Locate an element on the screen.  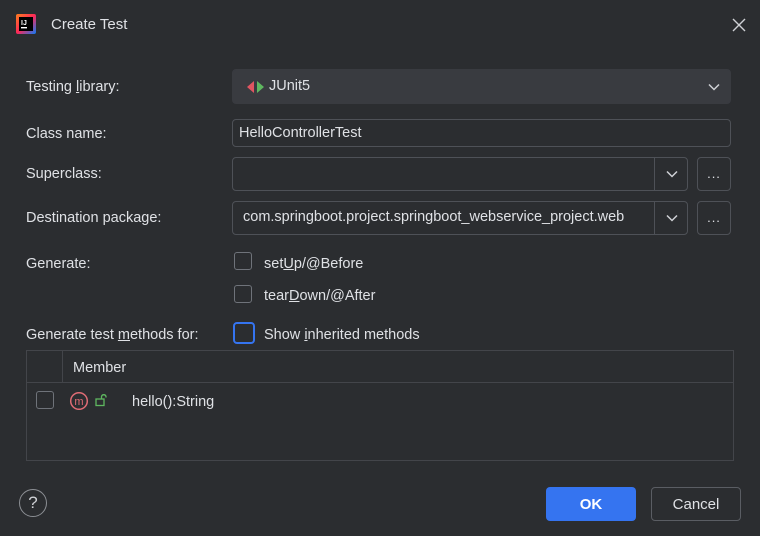
member-name: hello():String is located at coordinates (173, 402).